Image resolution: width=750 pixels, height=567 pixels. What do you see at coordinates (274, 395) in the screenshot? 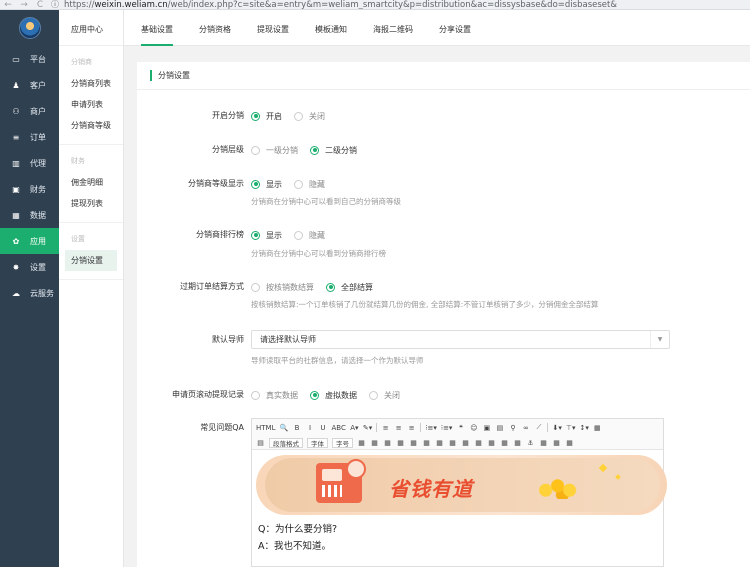
I see `radio-option: 真实数据` at bounding box center [274, 395].